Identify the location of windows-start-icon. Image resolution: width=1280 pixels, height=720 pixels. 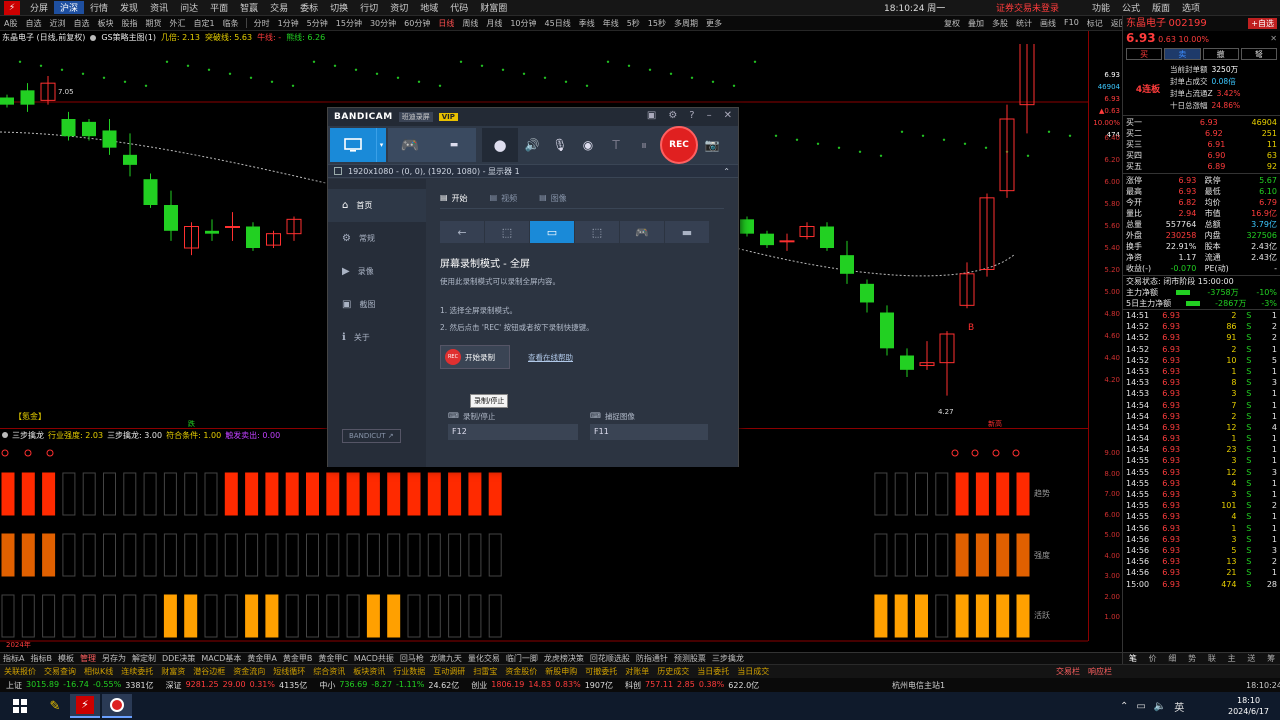
(20, 706).